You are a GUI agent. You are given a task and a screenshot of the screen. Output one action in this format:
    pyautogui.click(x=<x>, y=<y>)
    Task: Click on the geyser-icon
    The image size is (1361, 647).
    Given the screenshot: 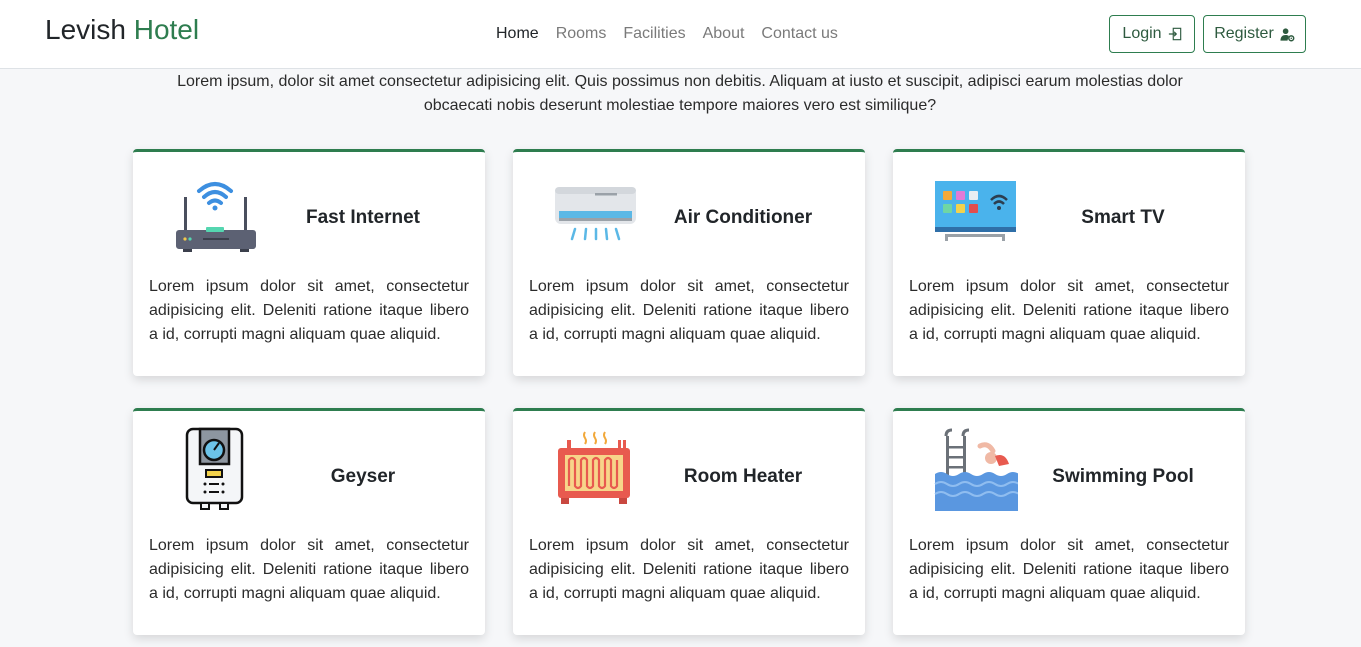 What is the action you would take?
    pyautogui.click(x=214, y=468)
    